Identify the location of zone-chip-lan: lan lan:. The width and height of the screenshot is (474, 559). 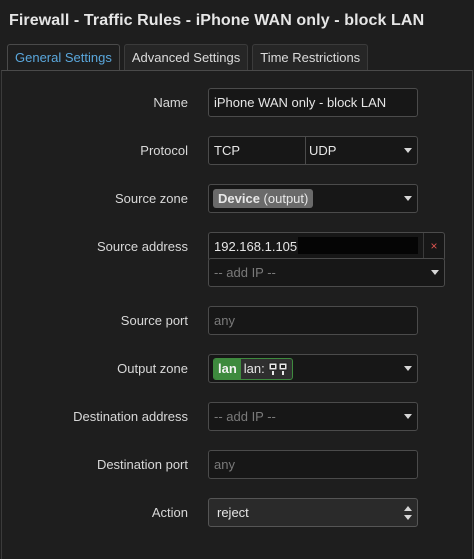
(253, 369).